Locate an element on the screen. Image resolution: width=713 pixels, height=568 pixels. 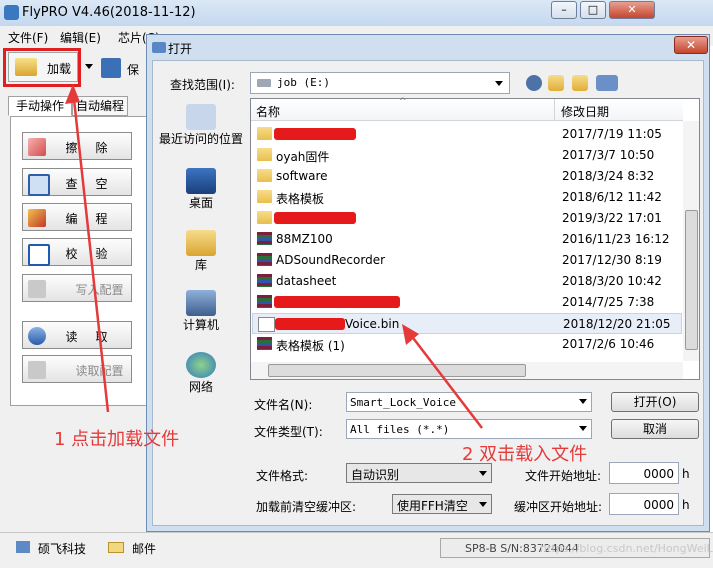
step1-arrowhead is located at coordinates (72, 94).